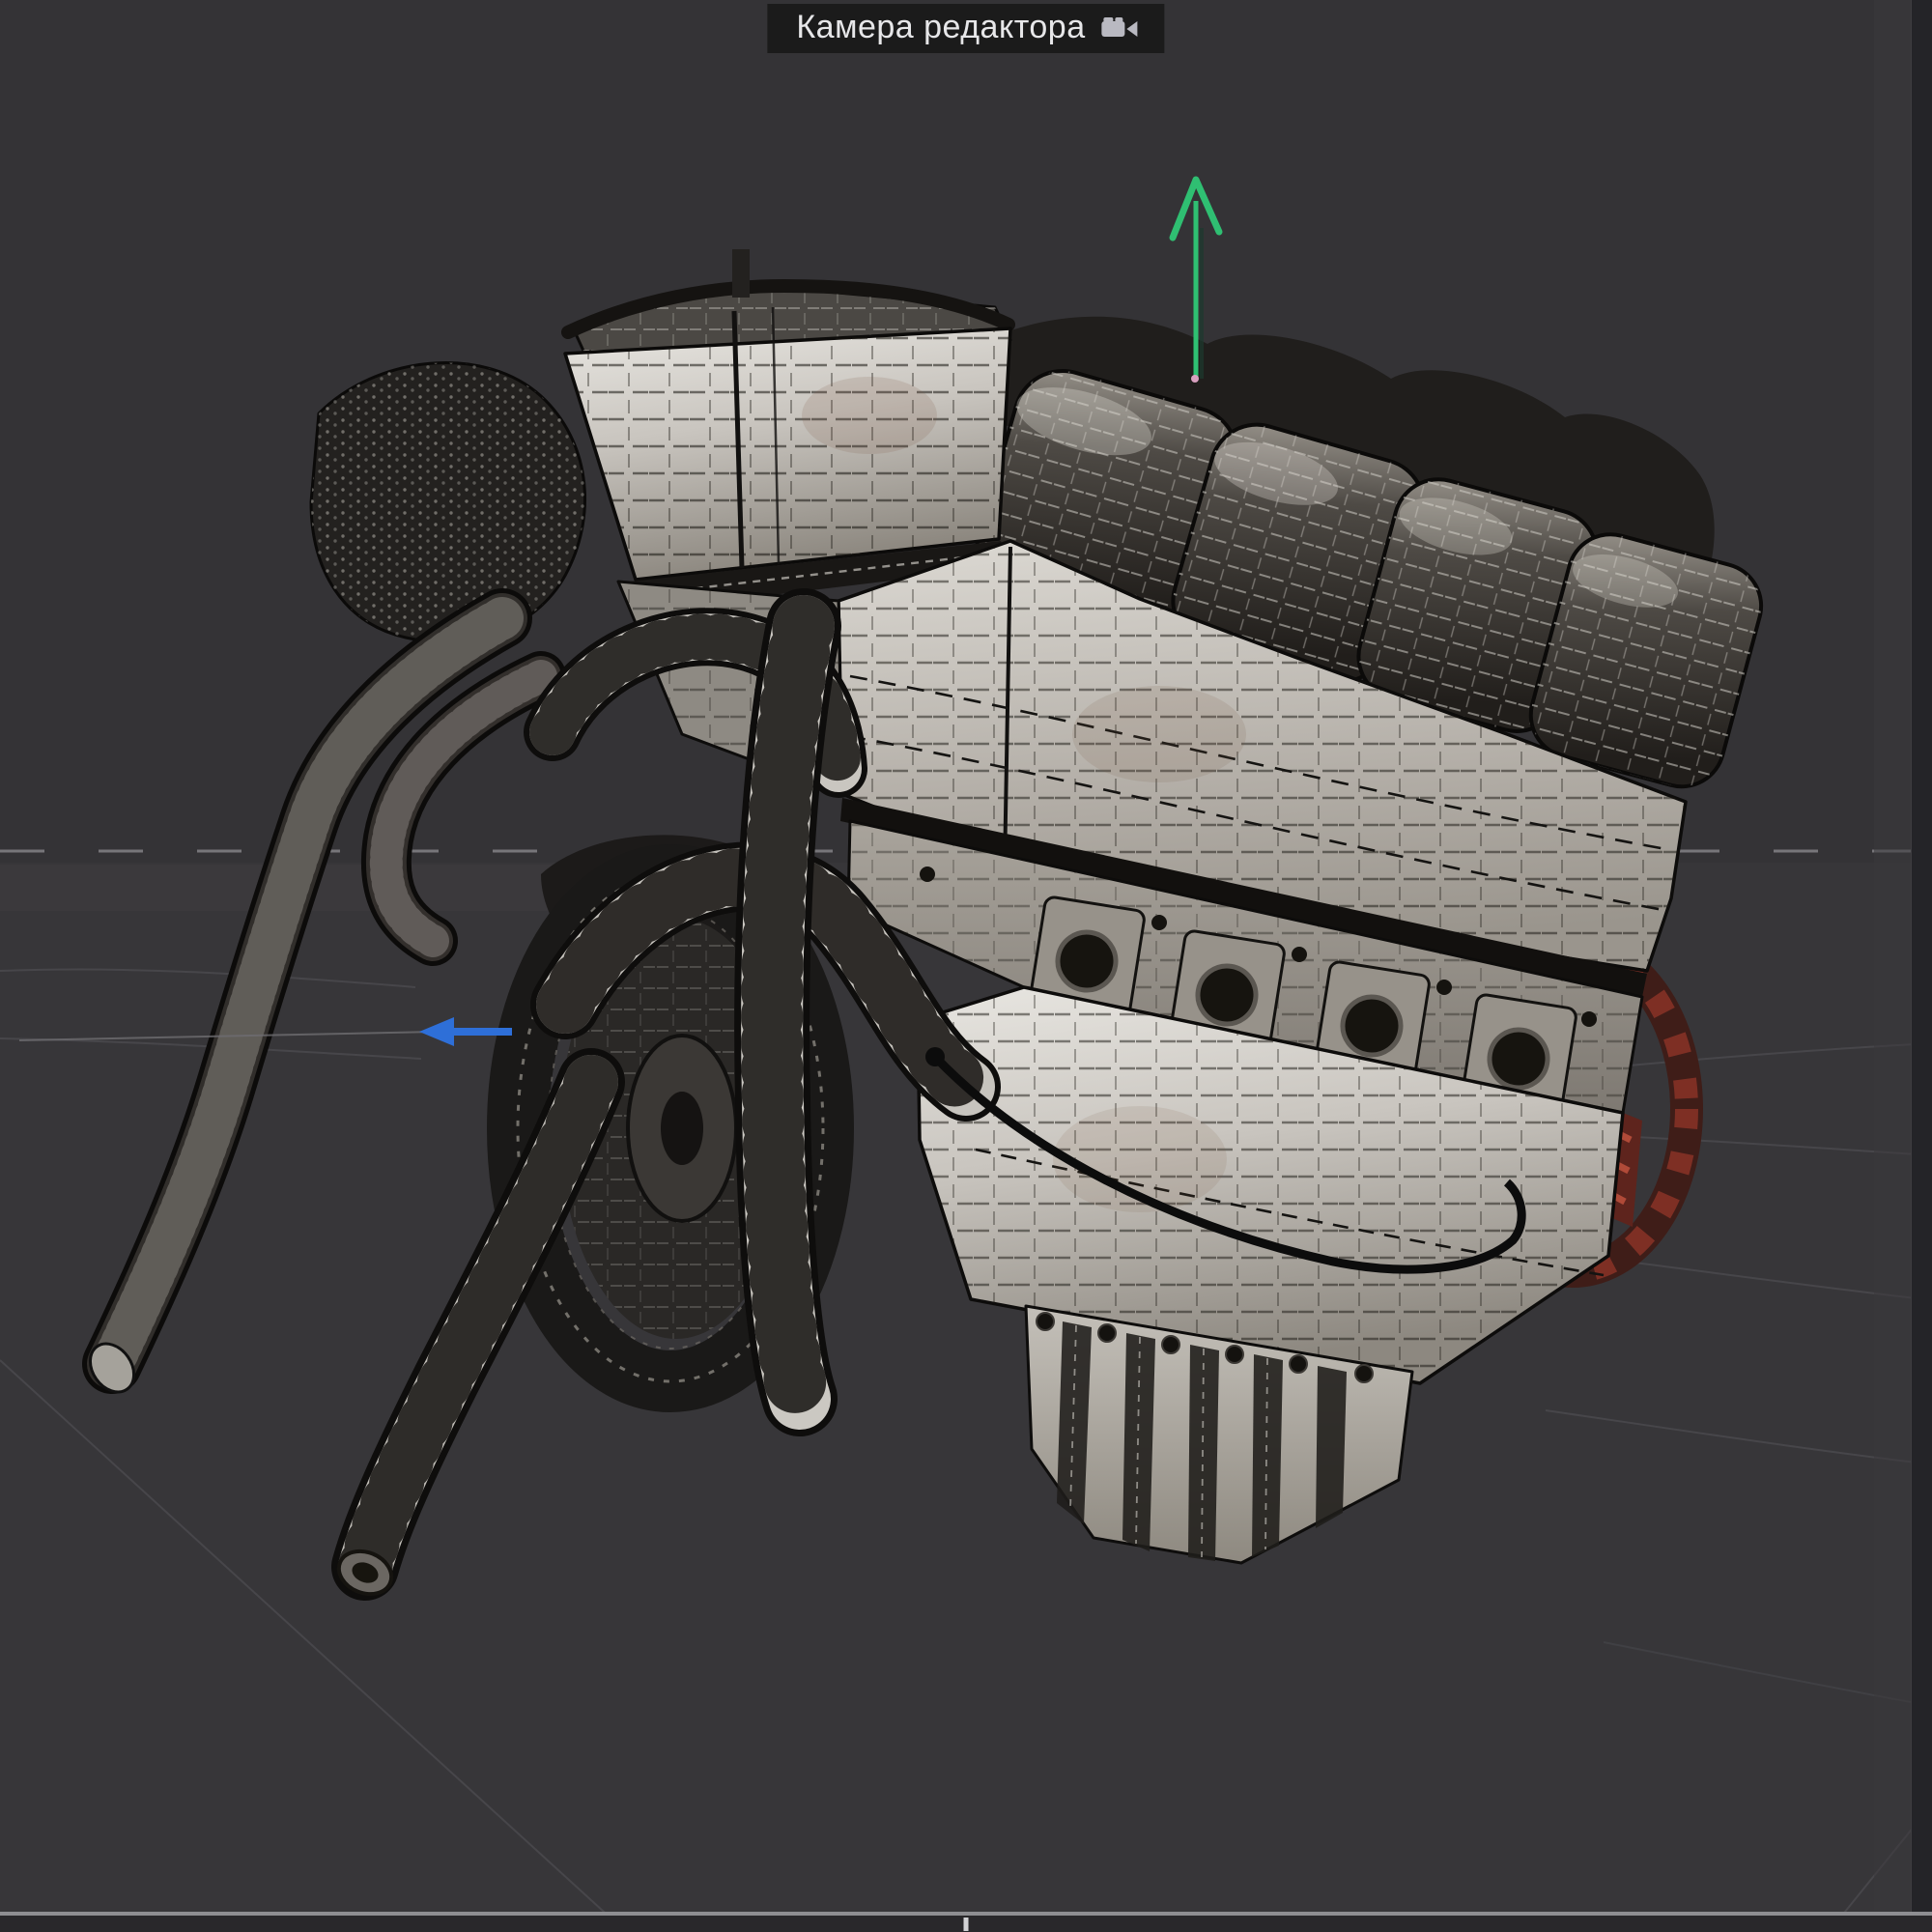  Describe the element at coordinates (941, 27) in the screenshot. I see `viewport-title: Камера редактора` at that location.